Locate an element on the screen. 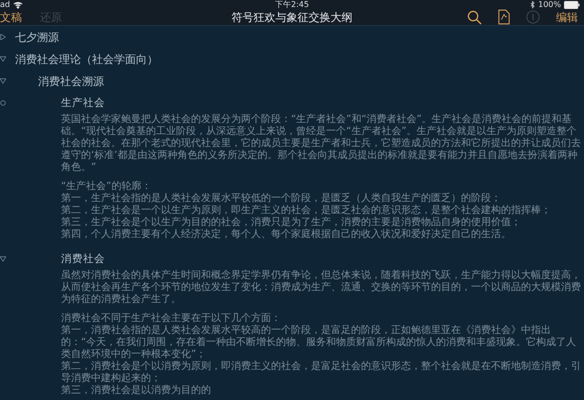  outline-item: 消费社会理论（社会学面向） is located at coordinates (86, 59).